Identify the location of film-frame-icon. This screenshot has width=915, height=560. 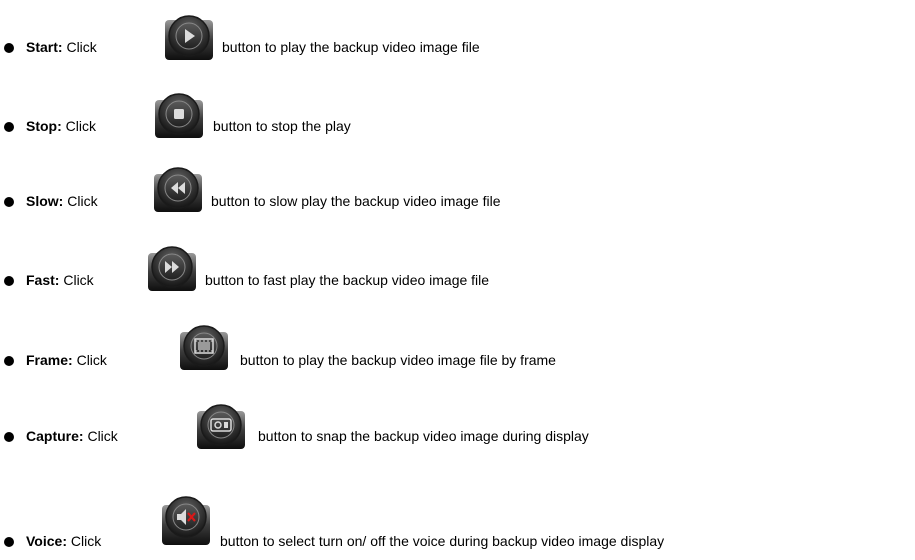
(203, 348).